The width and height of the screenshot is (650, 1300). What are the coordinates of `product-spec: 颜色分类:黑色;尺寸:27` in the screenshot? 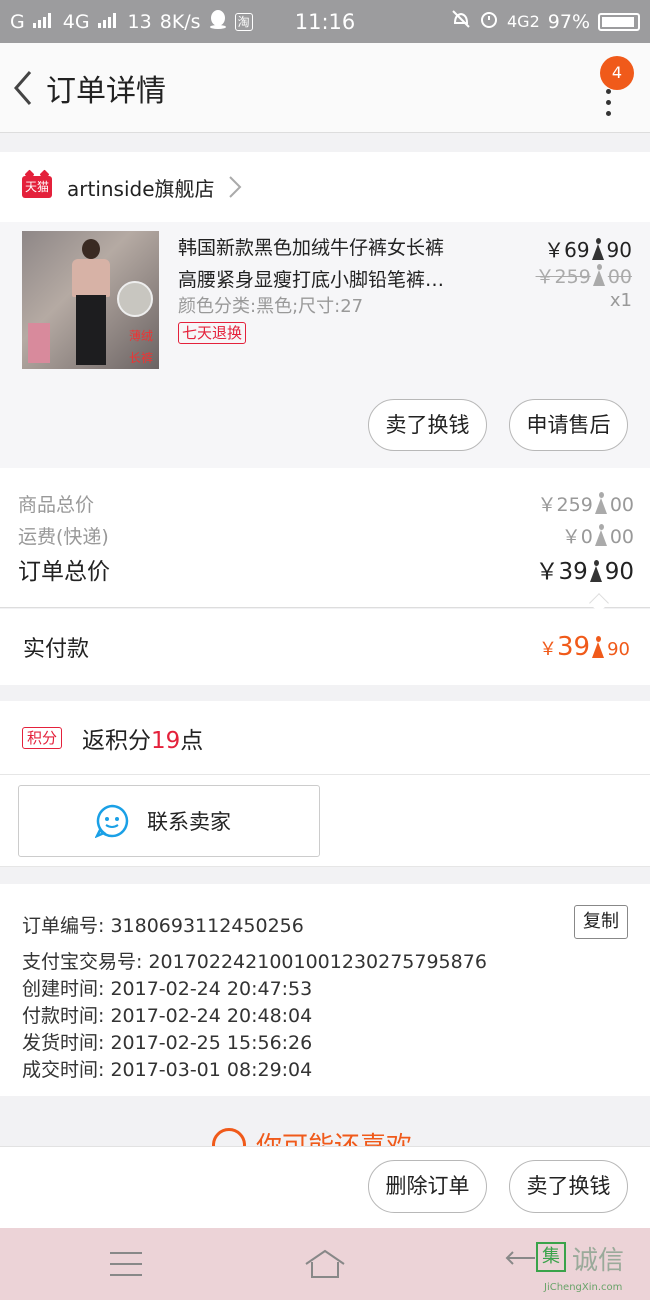 It's located at (271, 306).